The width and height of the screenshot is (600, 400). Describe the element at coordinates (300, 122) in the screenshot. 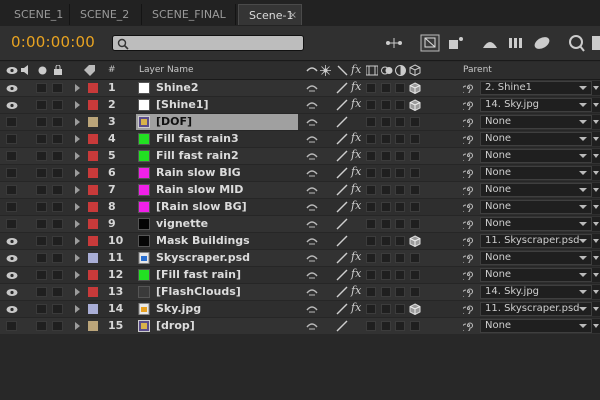

I see `layer-row: 3 [DOF] None` at that location.